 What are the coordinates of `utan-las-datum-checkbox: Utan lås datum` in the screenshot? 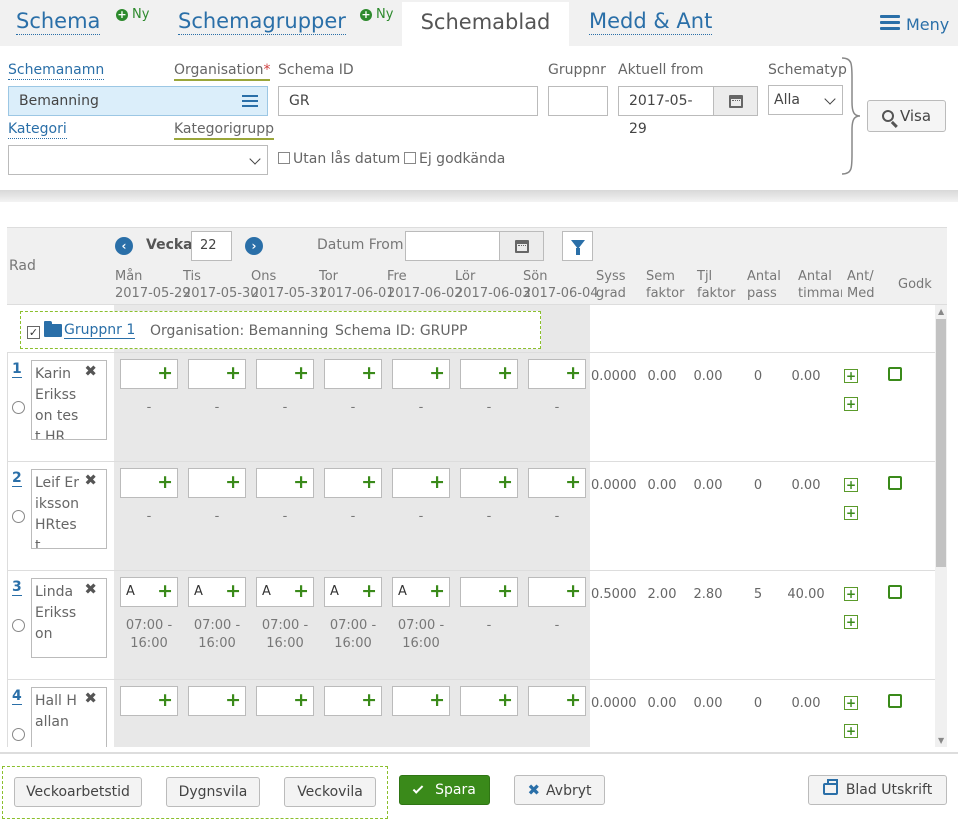 It's located at (339, 159).